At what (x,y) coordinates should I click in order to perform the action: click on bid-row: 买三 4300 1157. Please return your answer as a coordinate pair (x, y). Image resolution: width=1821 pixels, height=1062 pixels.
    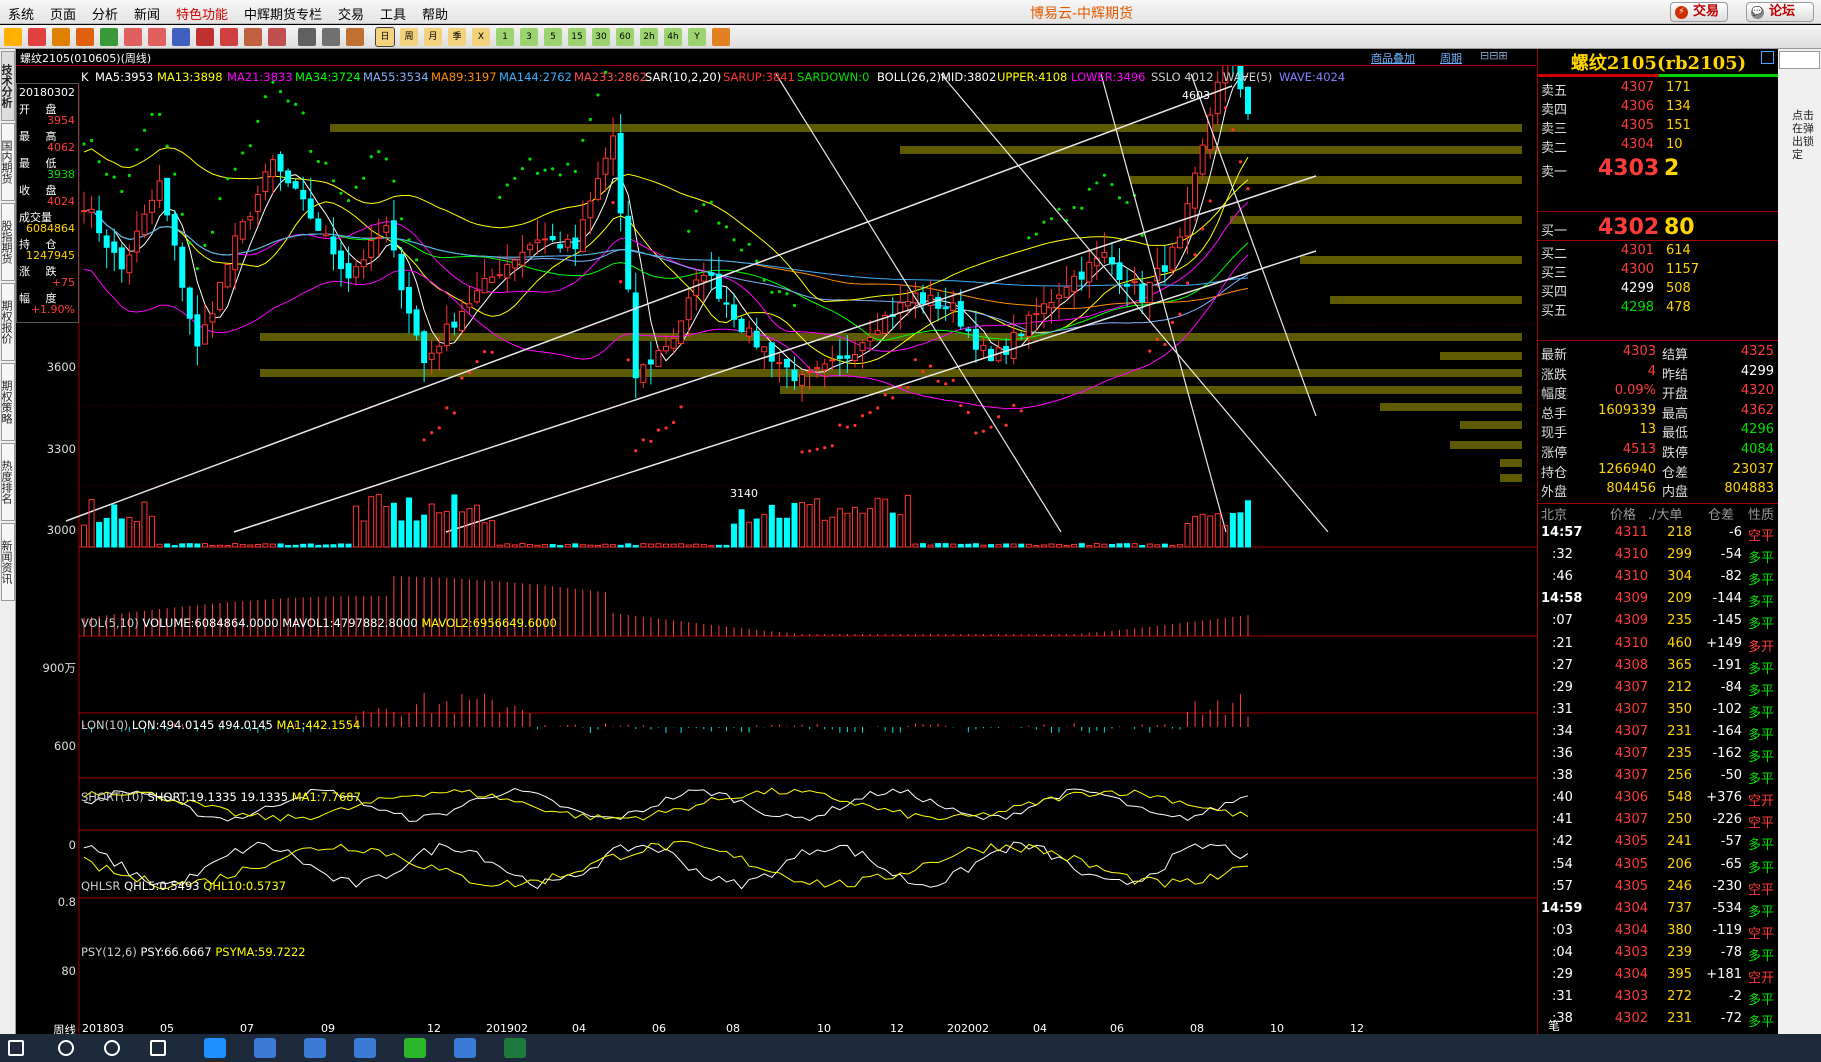
    Looking at the image, I should click on (1658, 271).